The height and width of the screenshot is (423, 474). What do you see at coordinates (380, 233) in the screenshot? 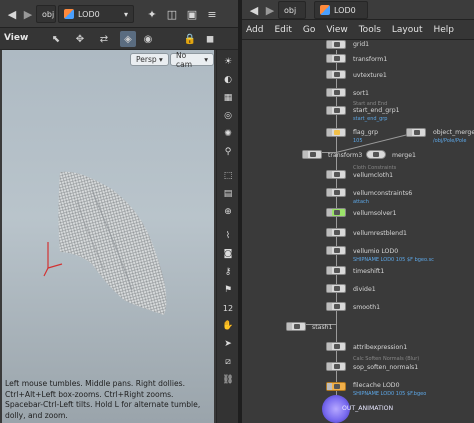
I see `node-label: vellumrestblend1` at bounding box center [380, 233].